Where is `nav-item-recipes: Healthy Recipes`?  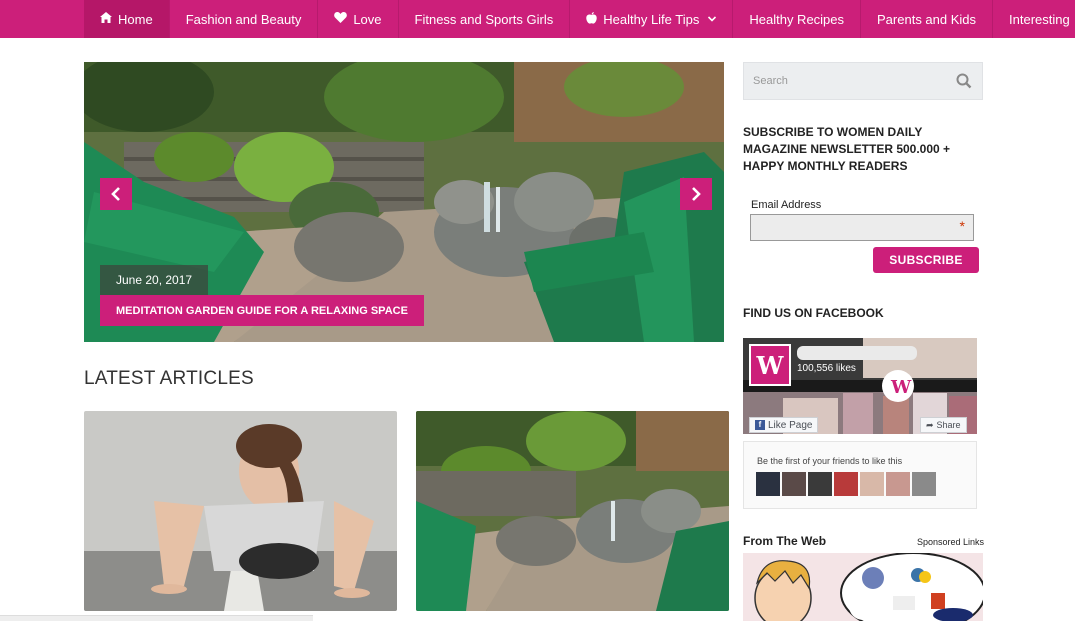 nav-item-recipes: Healthy Recipes is located at coordinates (797, 19).